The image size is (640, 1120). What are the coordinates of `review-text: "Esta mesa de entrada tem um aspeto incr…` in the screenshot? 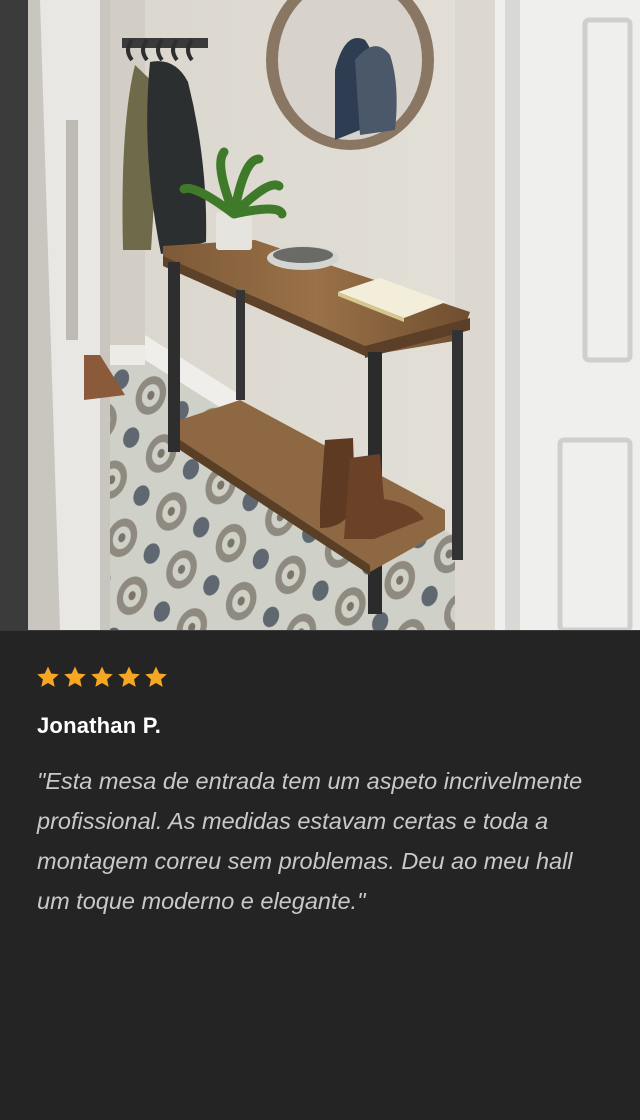 It's located at (310, 841).